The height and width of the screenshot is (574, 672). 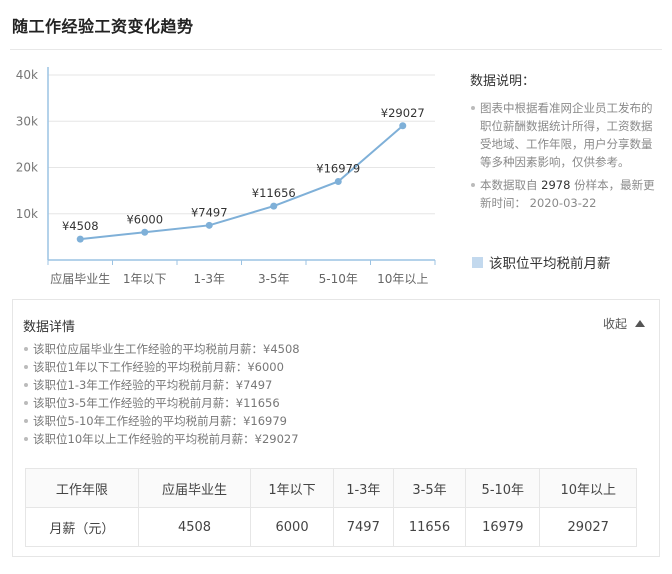 What do you see at coordinates (640, 323) in the screenshot?
I see `caret-up-icon` at bounding box center [640, 323].